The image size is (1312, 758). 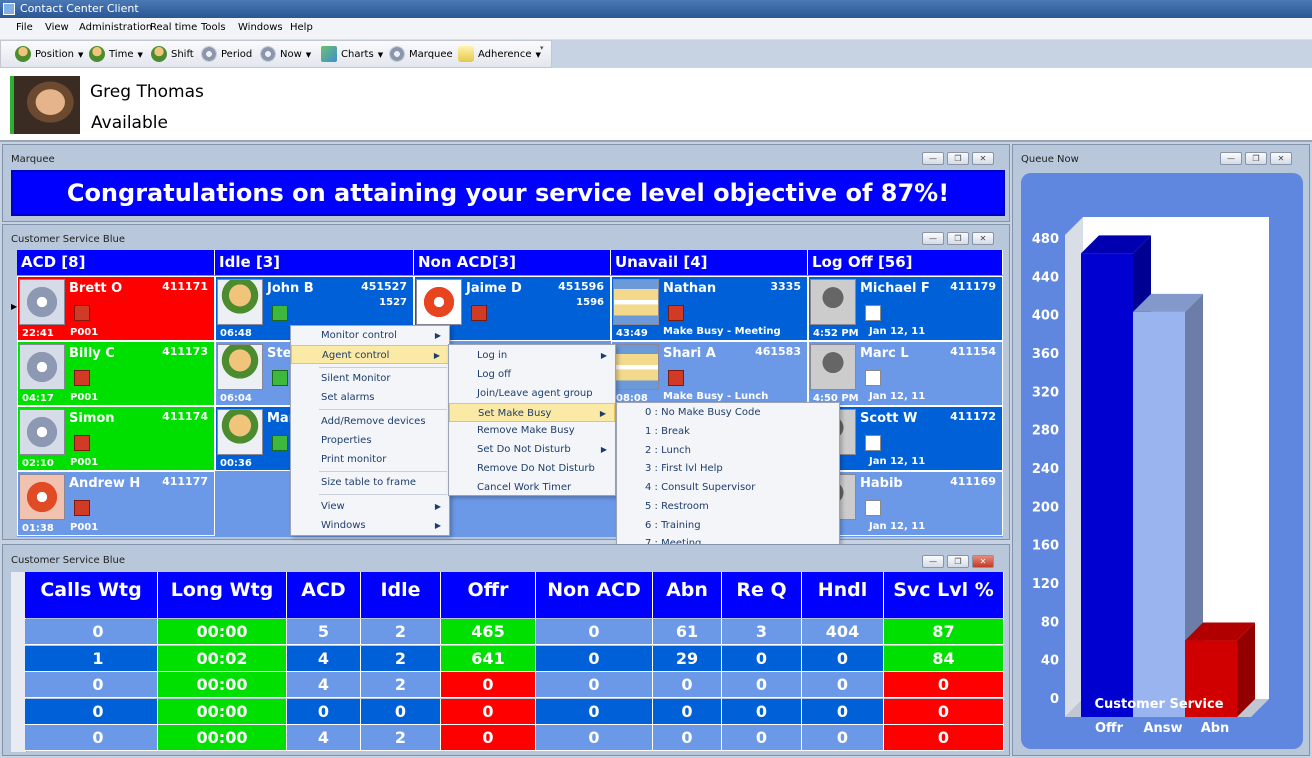 What do you see at coordinates (240, 367) in the screenshot?
I see `agent-person-icon` at bounding box center [240, 367].